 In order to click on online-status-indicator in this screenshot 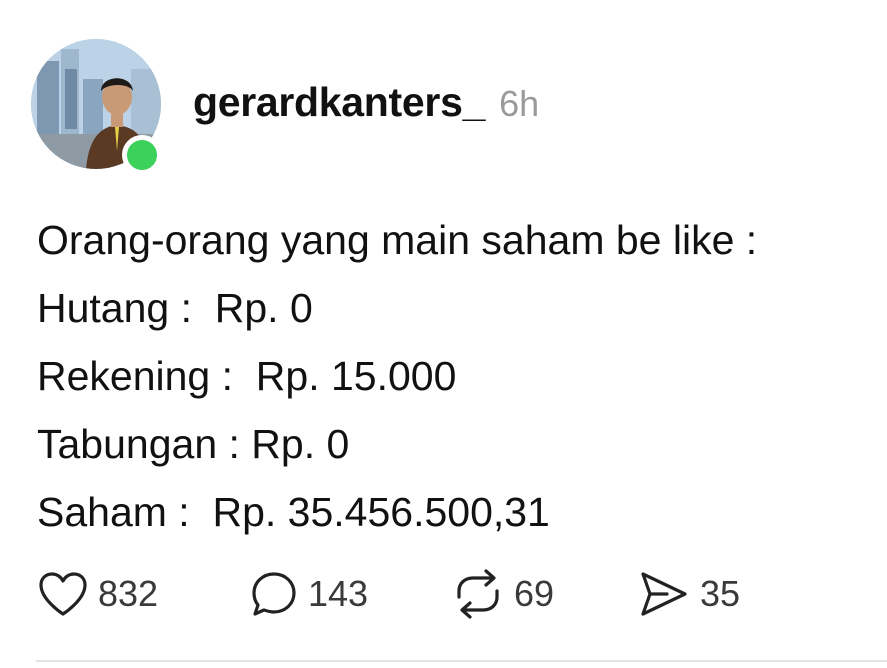, I will do `click(142, 155)`.